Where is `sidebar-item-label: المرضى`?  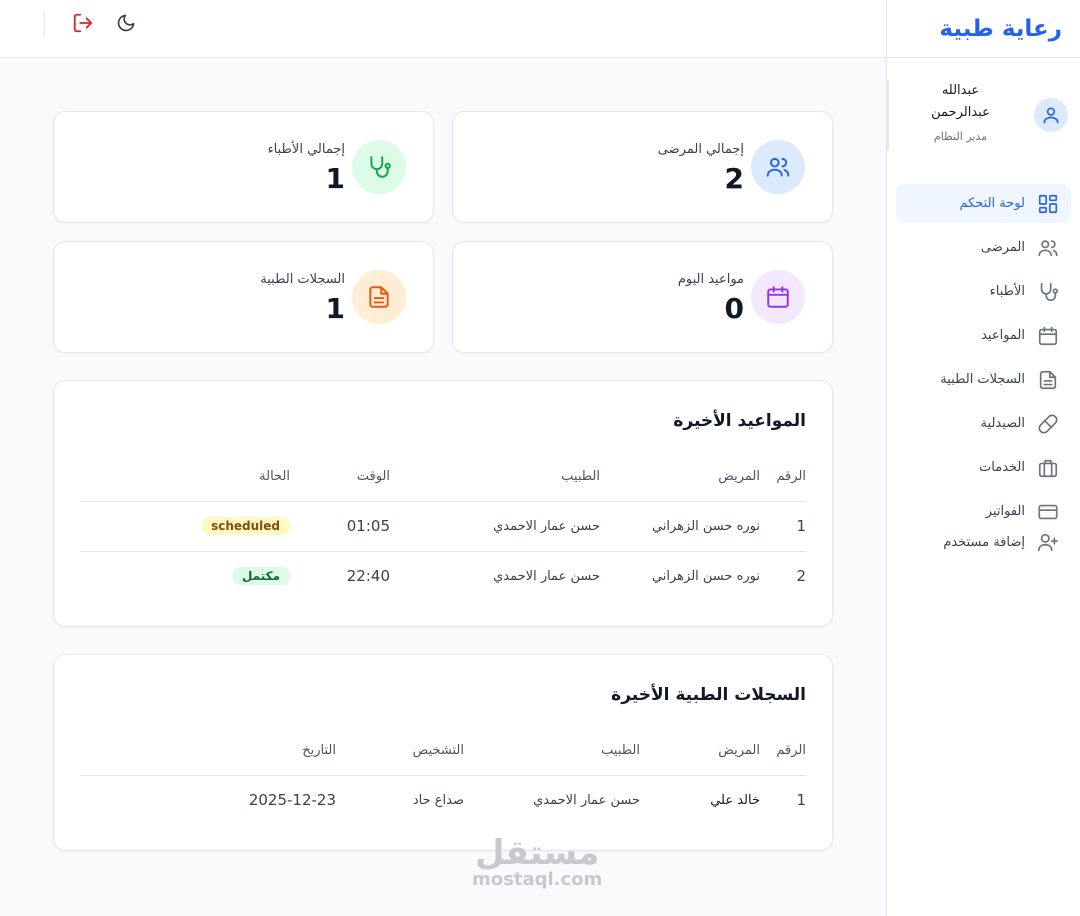 sidebar-item-label: المرضى is located at coordinates (1002, 247).